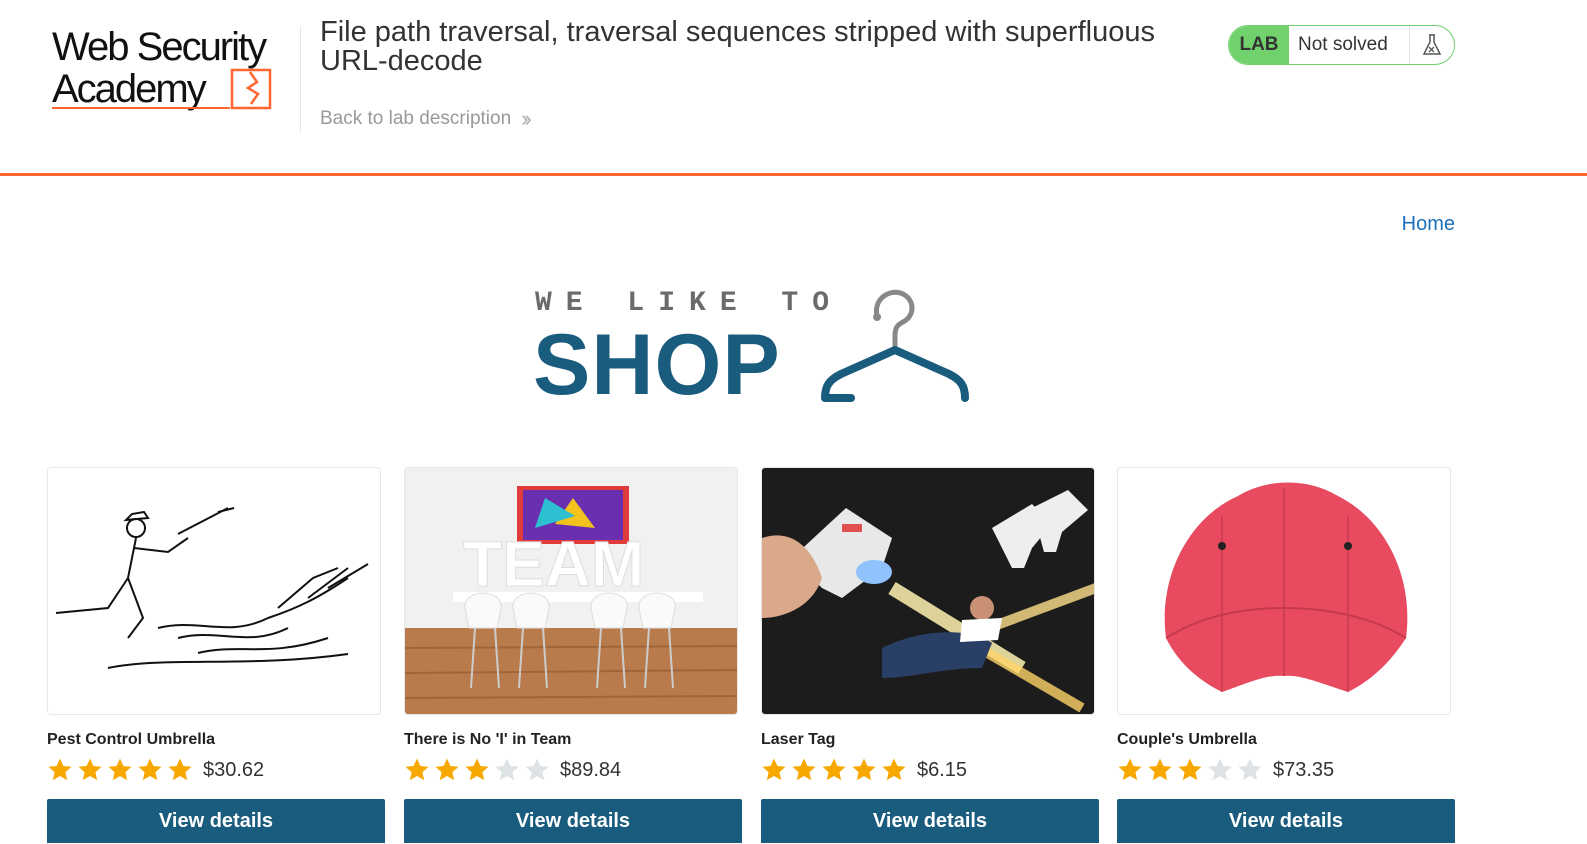 The image size is (1587, 844). I want to click on product-rating-row: $73.35, so click(1286, 770).